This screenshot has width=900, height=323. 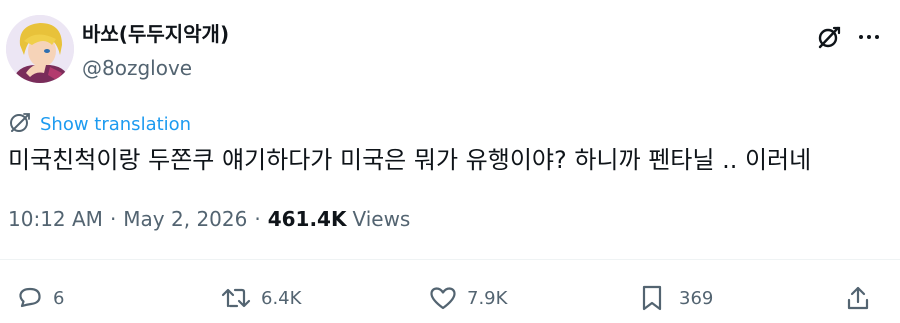 What do you see at coordinates (40, 49) in the screenshot?
I see `avatar` at bounding box center [40, 49].